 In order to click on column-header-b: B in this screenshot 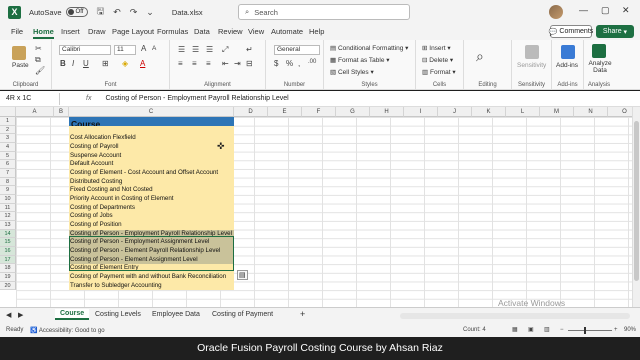, I will do `click(61, 112)`.